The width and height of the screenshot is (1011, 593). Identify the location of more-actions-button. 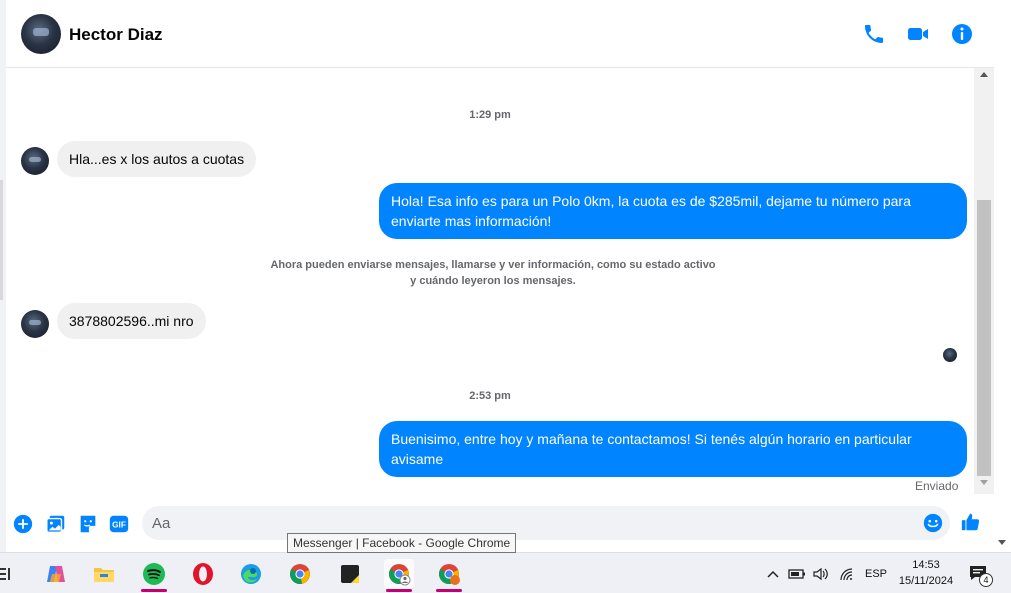
(23, 524).